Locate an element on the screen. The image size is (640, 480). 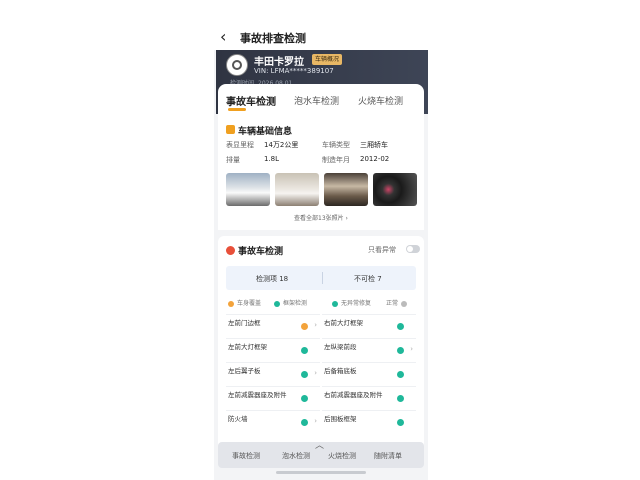
displacement-label: 排量 is located at coordinates (233, 160).